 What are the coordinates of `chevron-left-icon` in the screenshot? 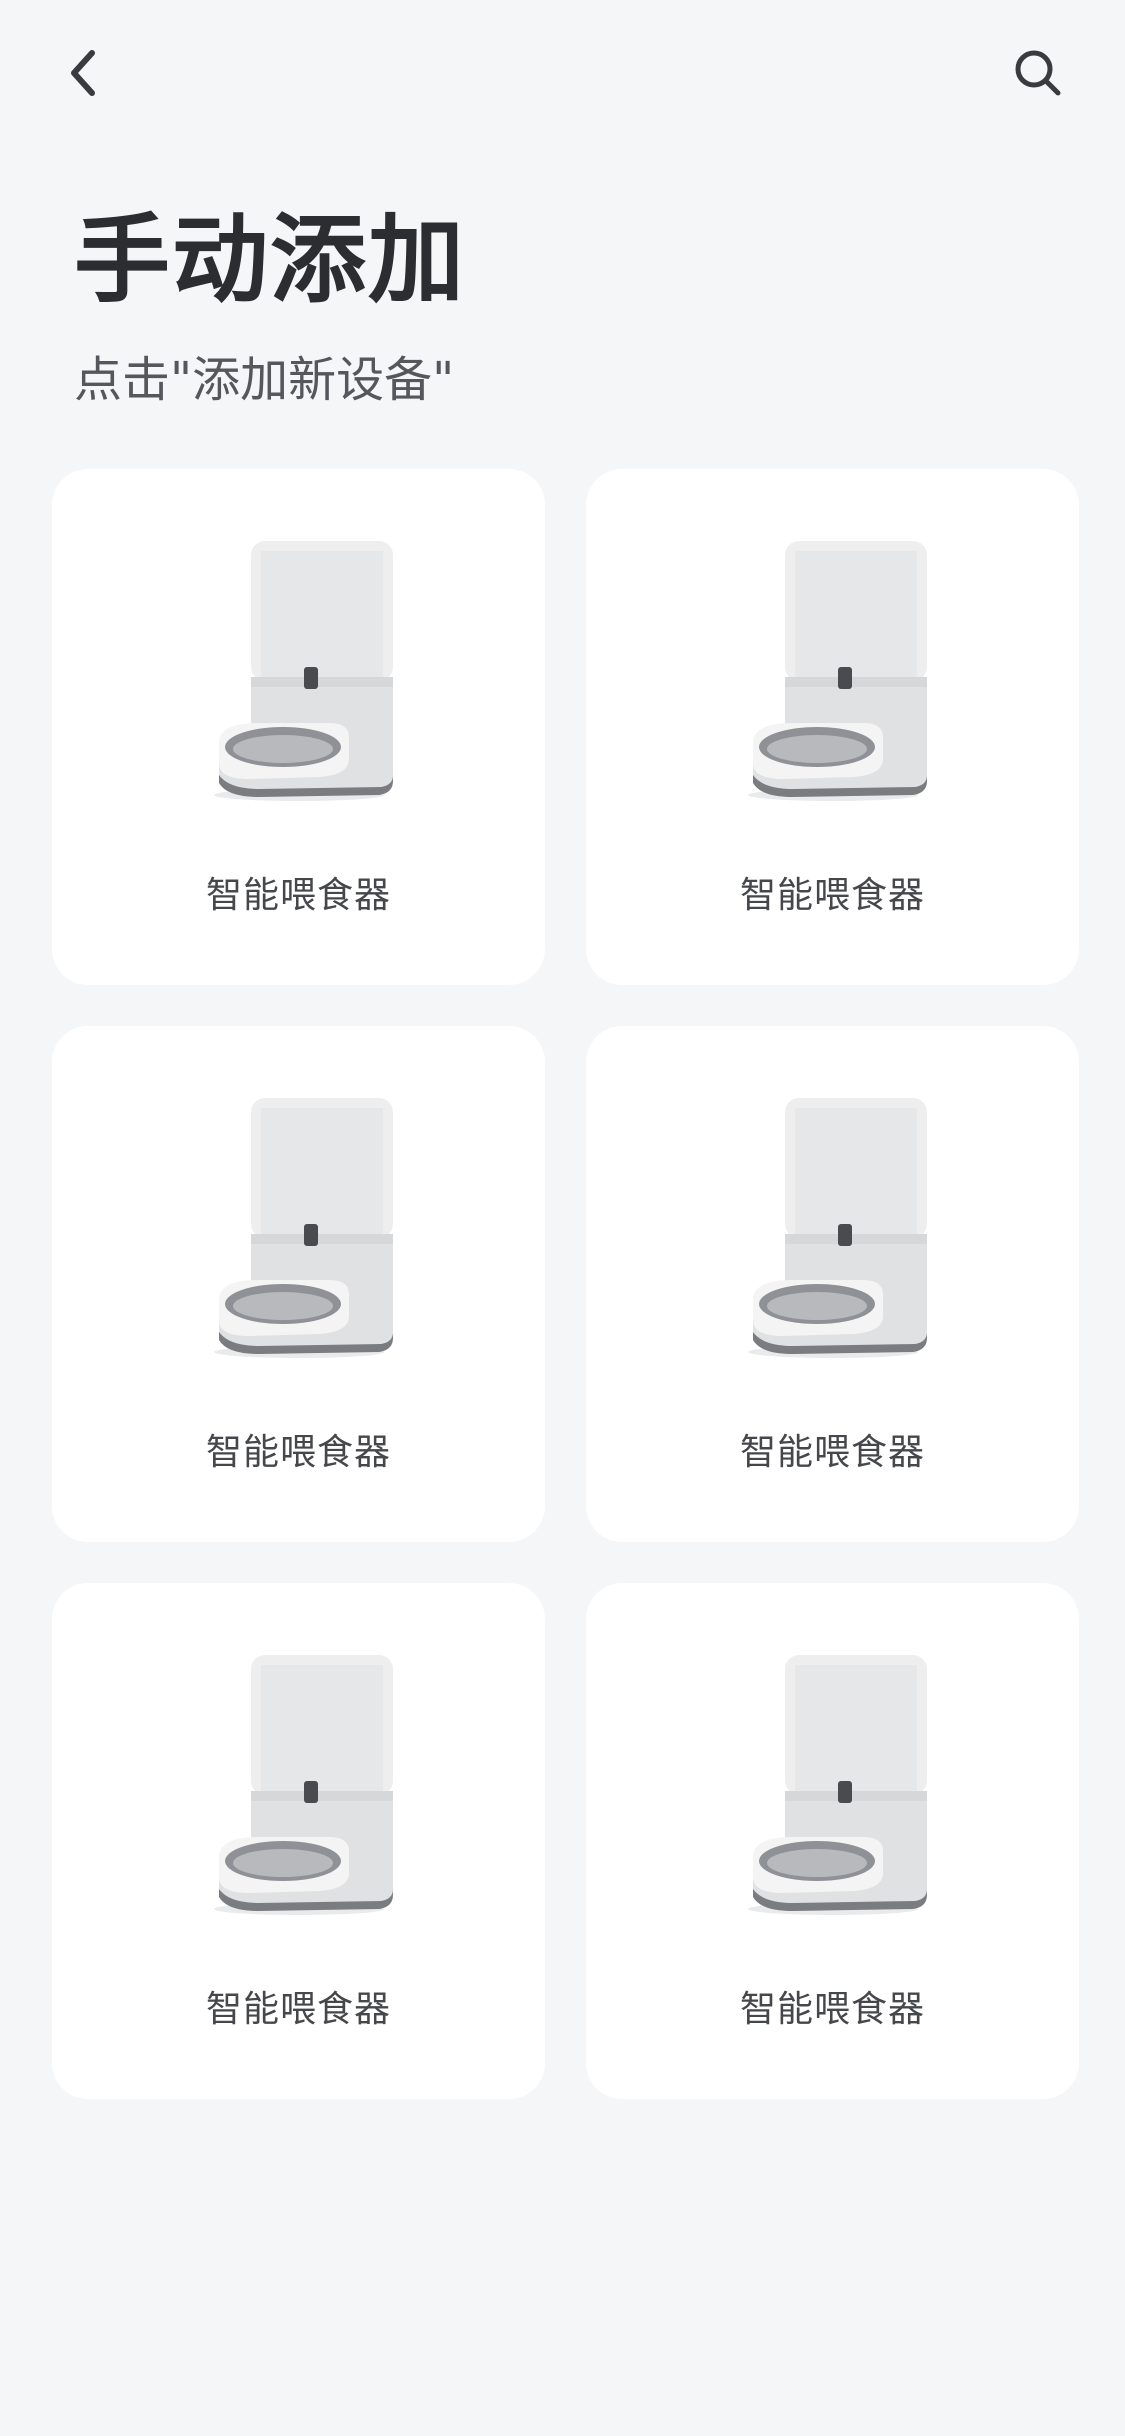 It's located at (83, 73).